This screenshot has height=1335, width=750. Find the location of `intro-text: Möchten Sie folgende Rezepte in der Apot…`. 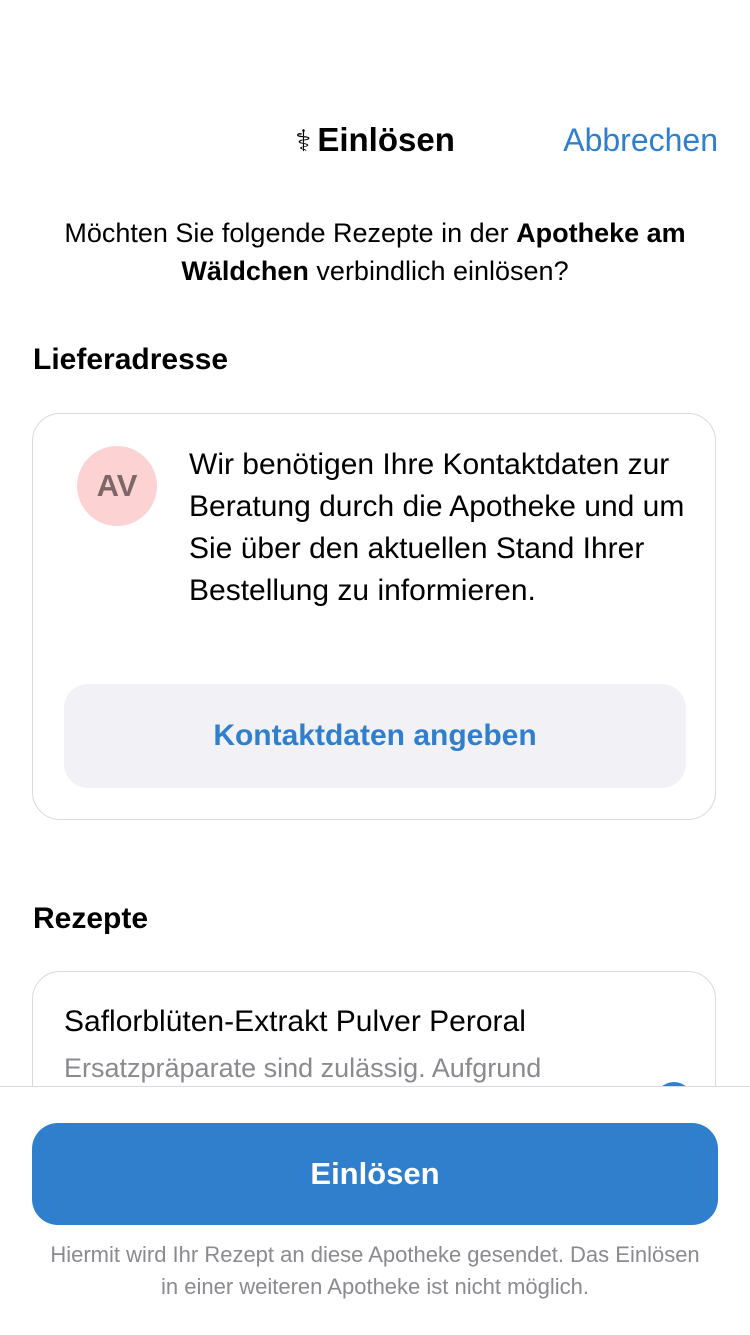

intro-text: Möchten Sie folgende Rezepte in der Apot… is located at coordinates (375, 252).